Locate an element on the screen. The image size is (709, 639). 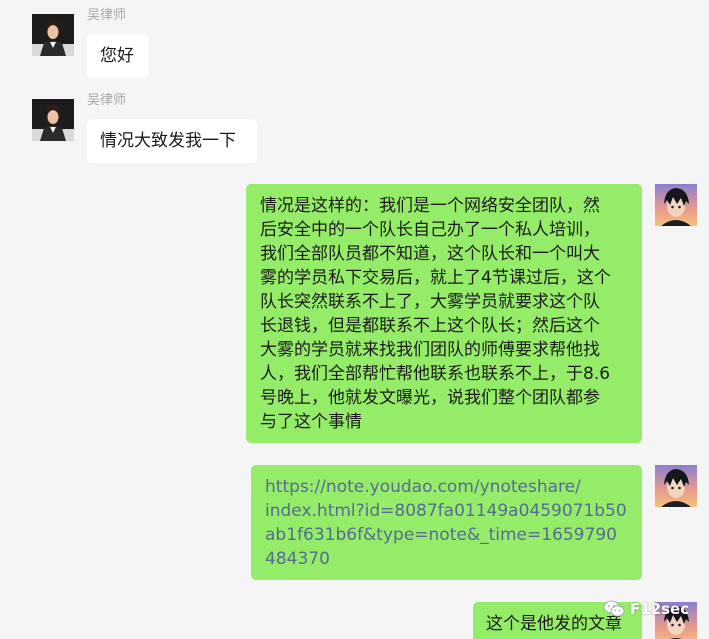
message-line: 与了这个事情 is located at coordinates (311, 422).